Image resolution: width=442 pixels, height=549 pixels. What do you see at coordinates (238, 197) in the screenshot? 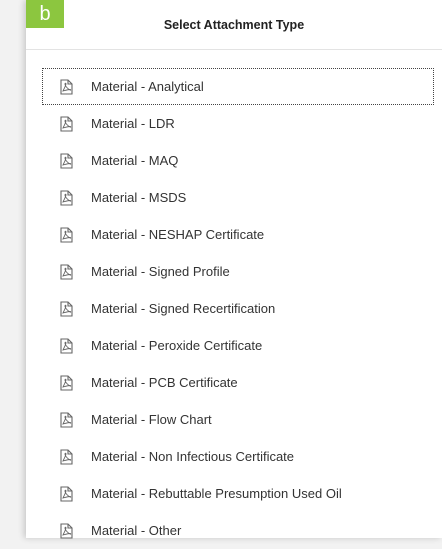
I see `list-item-msds: Material - MSDS` at bounding box center [238, 197].